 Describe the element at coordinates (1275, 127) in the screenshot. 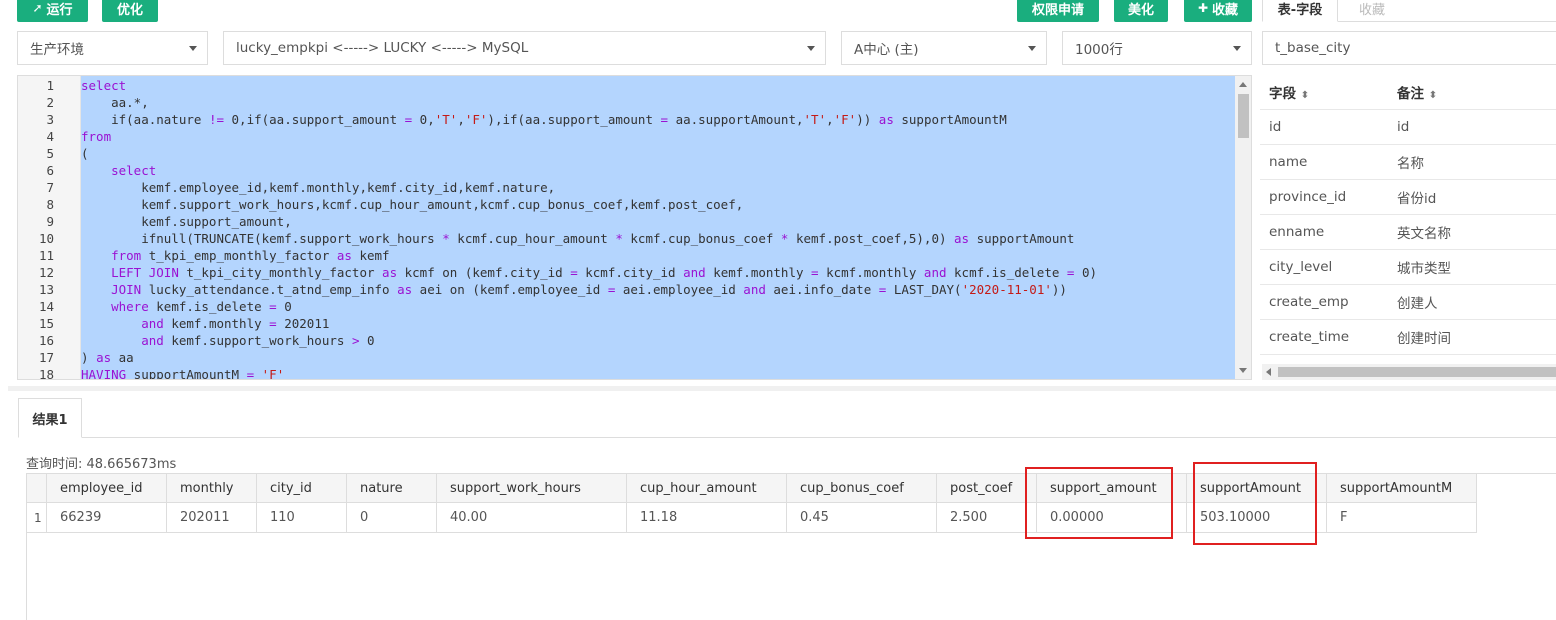

I see `field-name: id` at that location.